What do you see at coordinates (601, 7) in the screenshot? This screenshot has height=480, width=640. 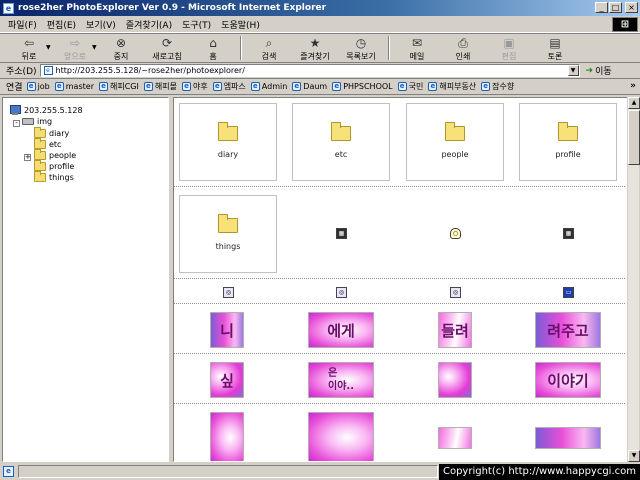 I see `minimize-button: _` at bounding box center [601, 7].